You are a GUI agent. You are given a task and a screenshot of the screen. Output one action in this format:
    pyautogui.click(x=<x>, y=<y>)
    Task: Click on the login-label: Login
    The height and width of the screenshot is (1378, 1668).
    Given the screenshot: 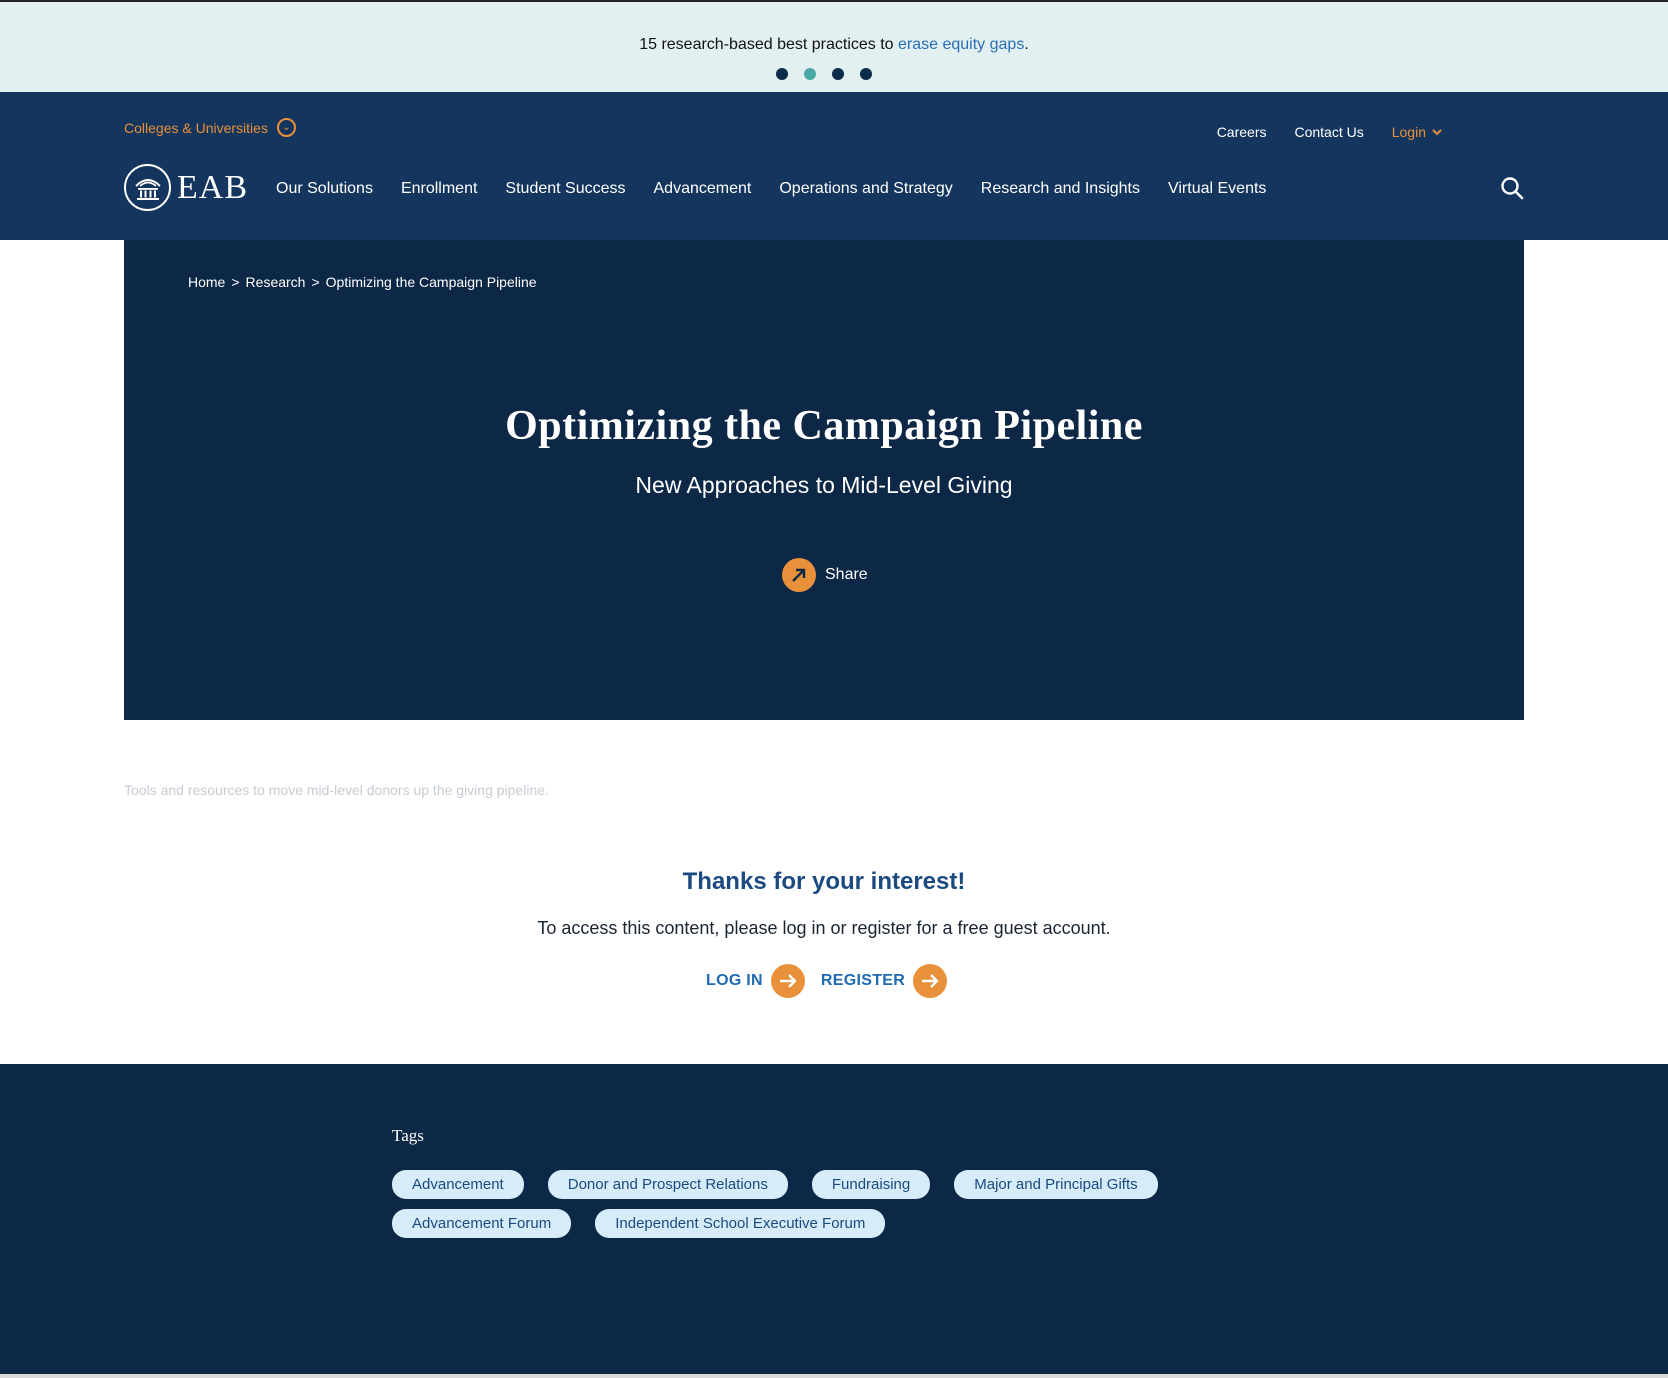 What is the action you would take?
    pyautogui.click(x=1408, y=132)
    